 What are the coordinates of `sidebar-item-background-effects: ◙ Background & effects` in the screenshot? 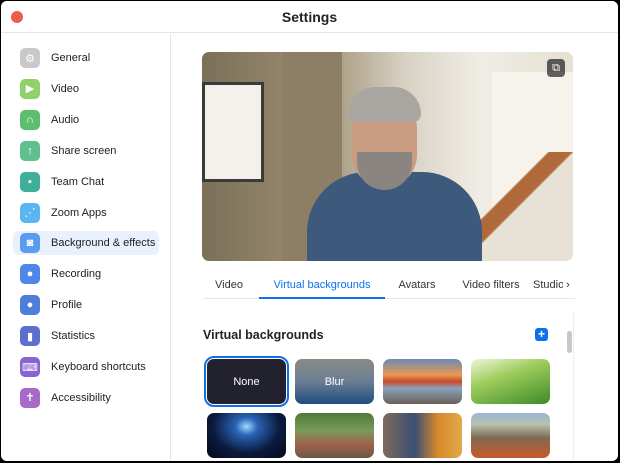 It's located at (86, 243).